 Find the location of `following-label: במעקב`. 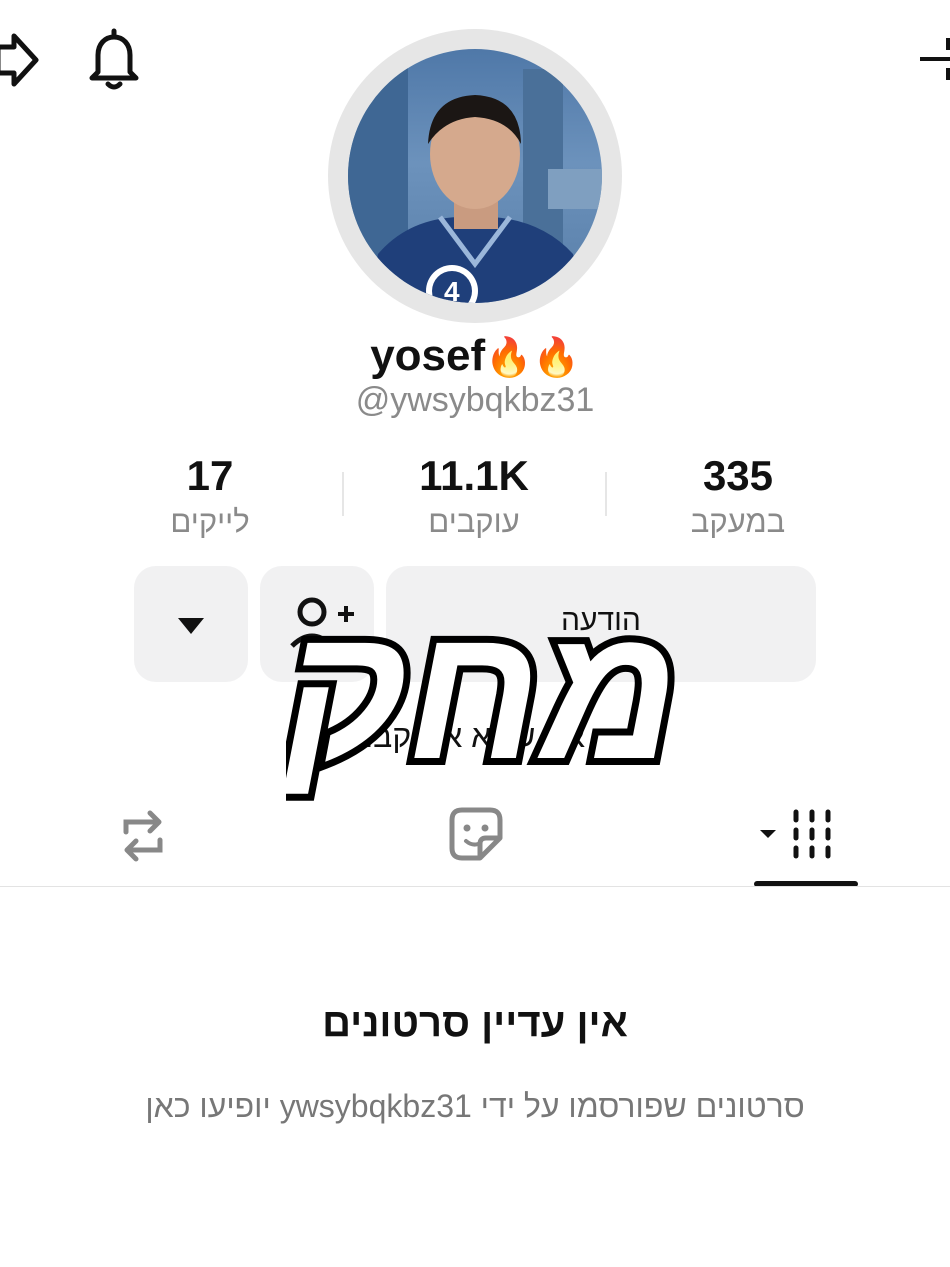

following-label: במעקב is located at coordinates (738, 521).